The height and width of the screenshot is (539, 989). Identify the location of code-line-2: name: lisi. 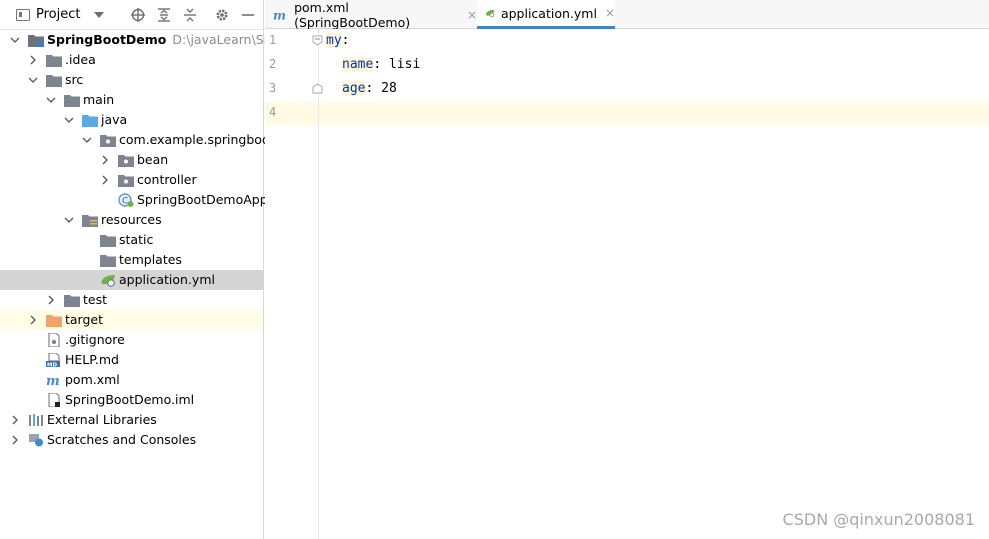
(381, 64).